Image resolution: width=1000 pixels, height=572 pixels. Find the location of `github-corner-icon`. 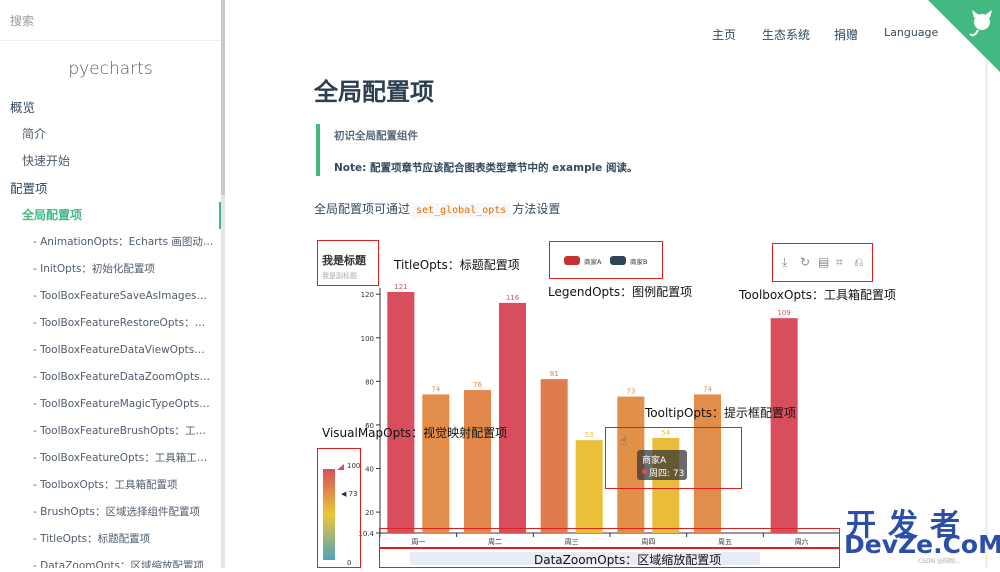

github-corner-icon is located at coordinates (964, 36).